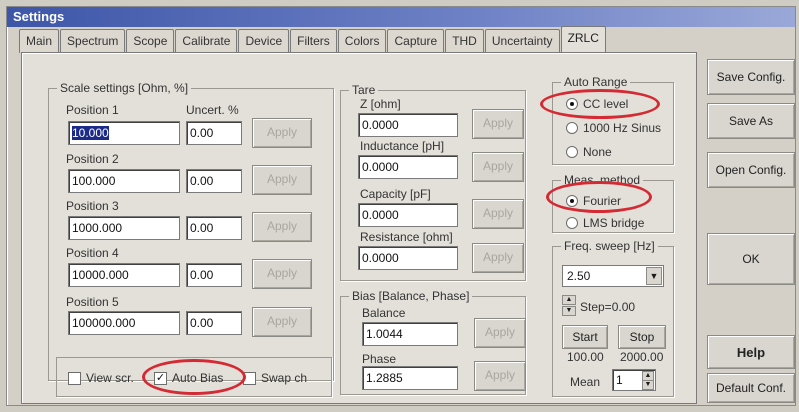 The width and height of the screenshot is (799, 412). I want to click on mean-label: Mean, so click(585, 382).